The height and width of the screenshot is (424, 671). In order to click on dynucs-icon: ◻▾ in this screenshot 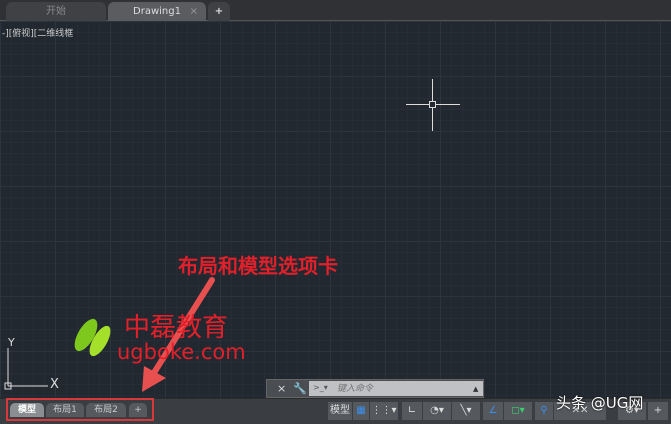, I will do `click(518, 411)`.